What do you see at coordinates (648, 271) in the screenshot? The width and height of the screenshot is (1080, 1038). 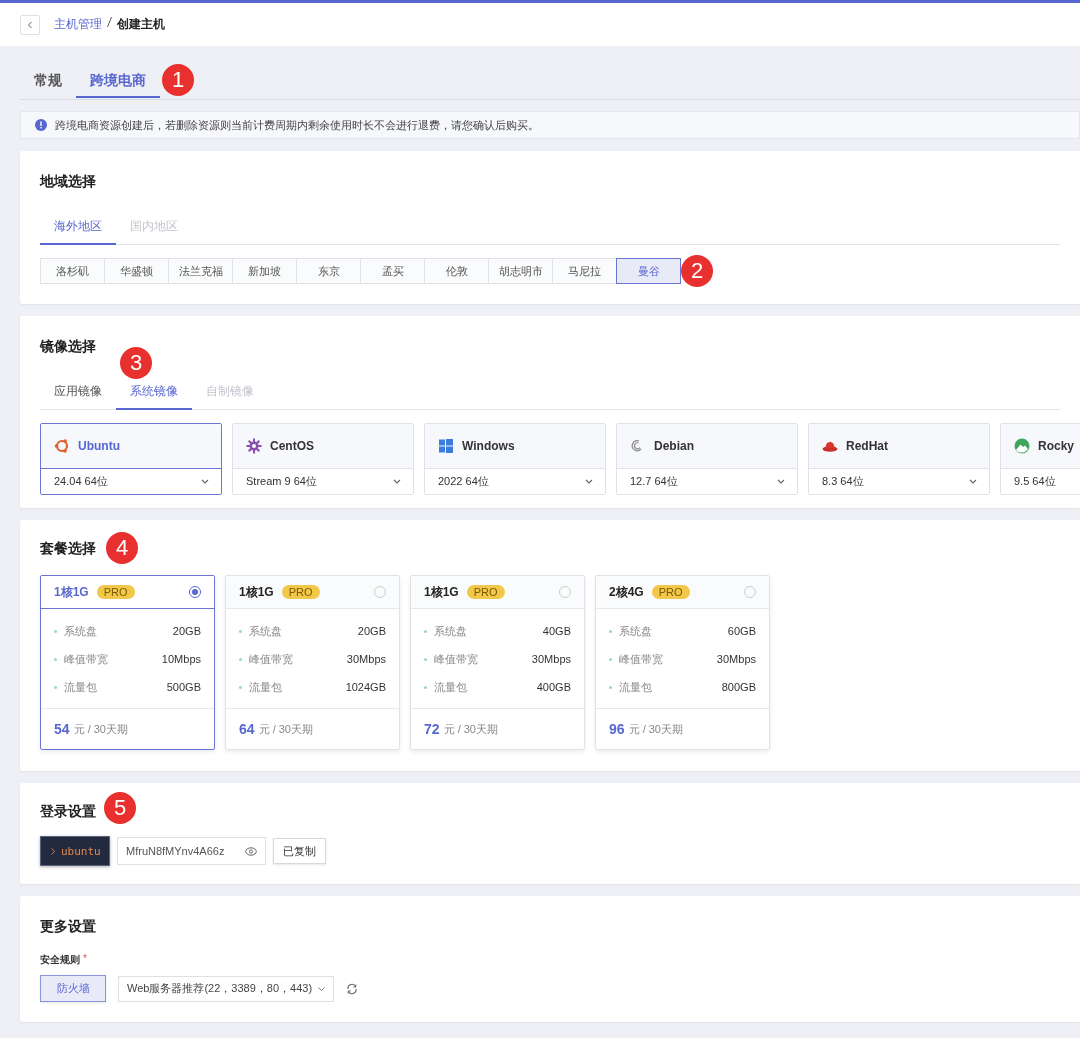 I see `region-option: 曼谷` at bounding box center [648, 271].